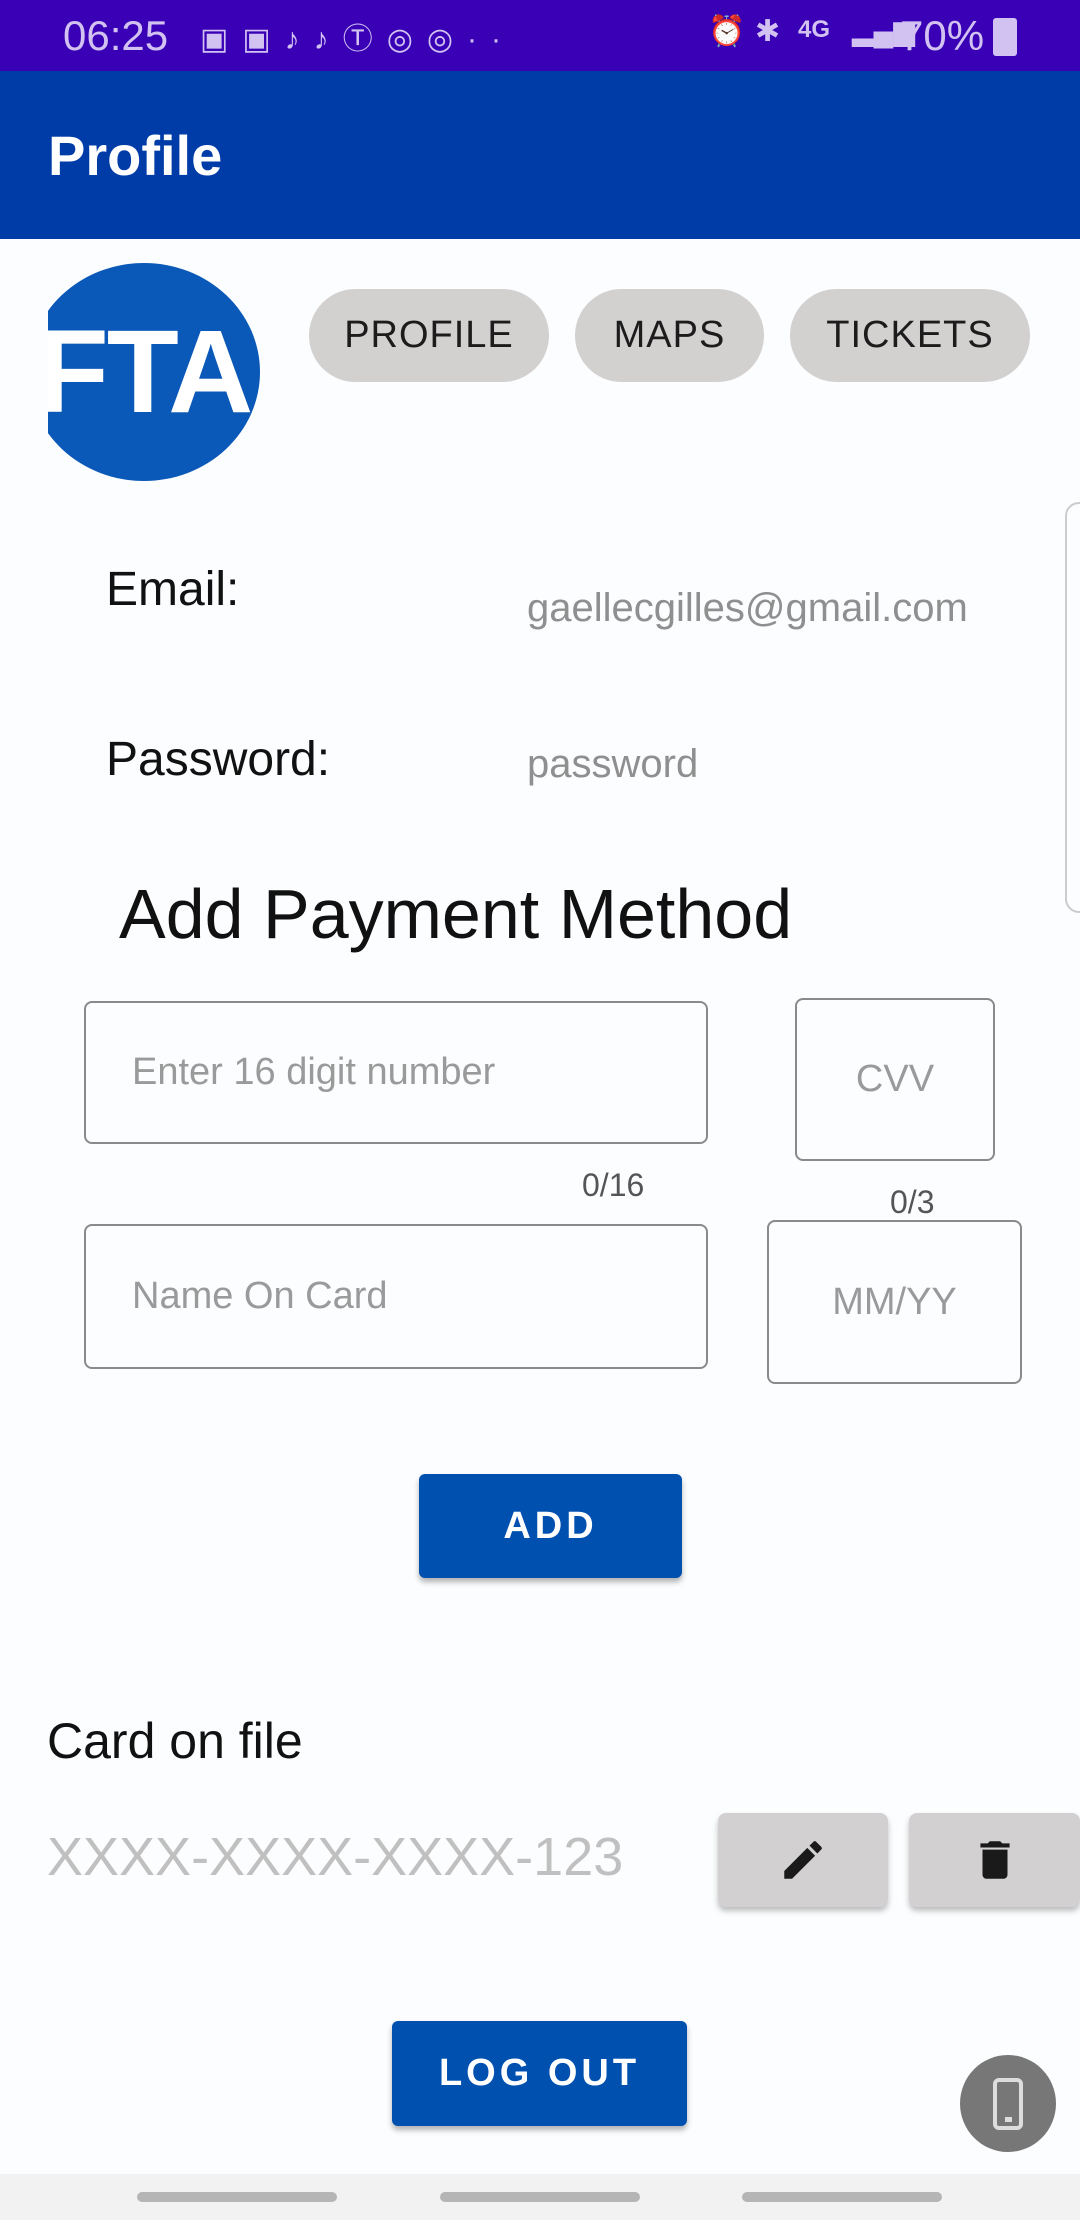 Image resolution: width=1080 pixels, height=2220 pixels. Describe the element at coordinates (539, 2073) in the screenshot. I see `logout-button: LOG OUT` at that location.